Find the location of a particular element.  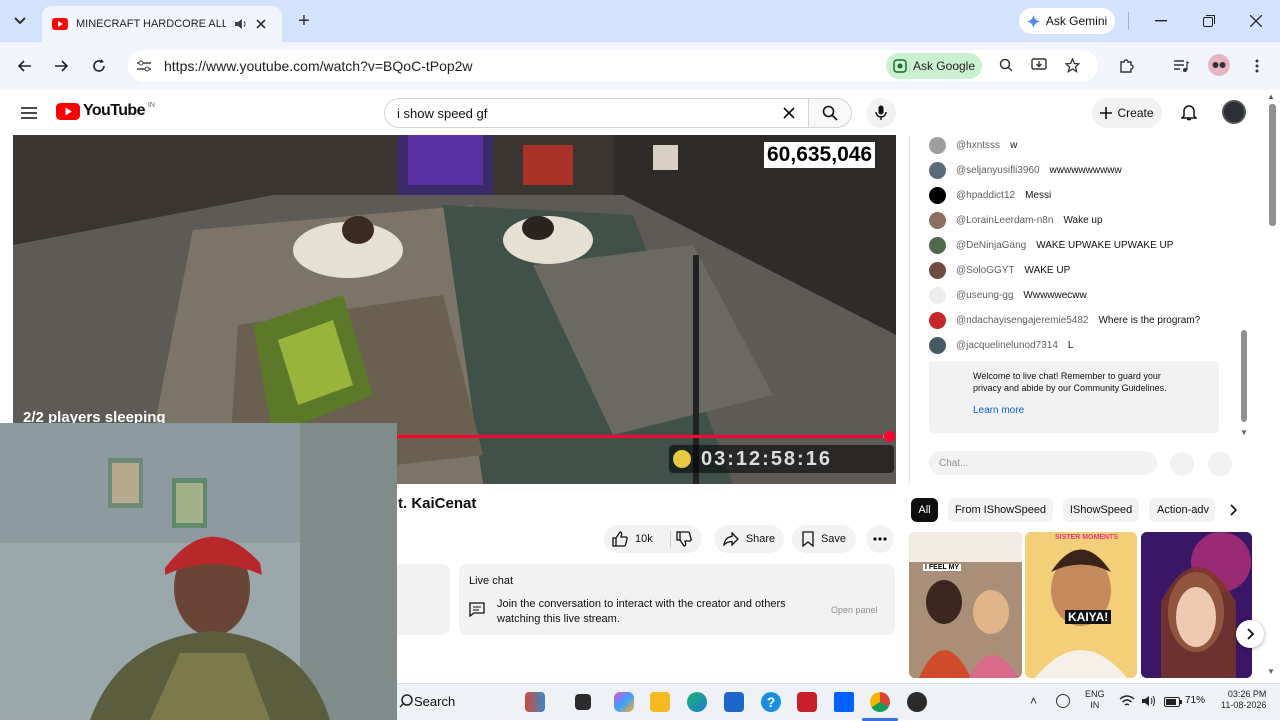

chip-all: All is located at coordinates (924, 510).